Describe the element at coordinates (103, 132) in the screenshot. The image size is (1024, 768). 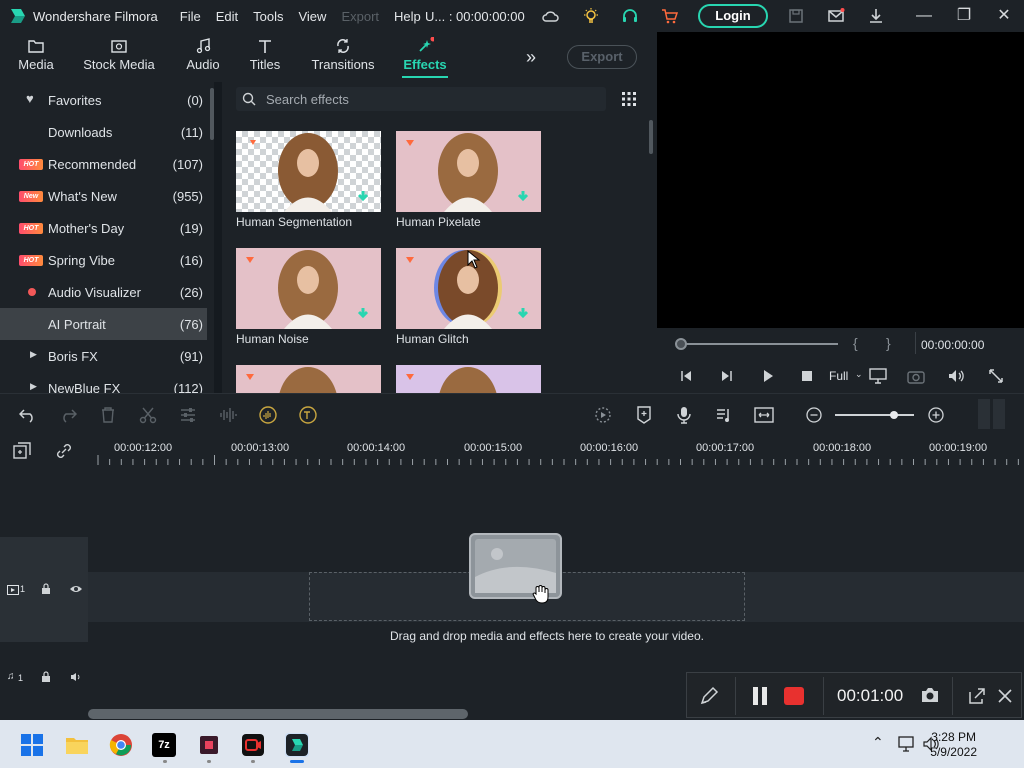
I see `sidebar-item-downloads: Downloads (11)` at that location.